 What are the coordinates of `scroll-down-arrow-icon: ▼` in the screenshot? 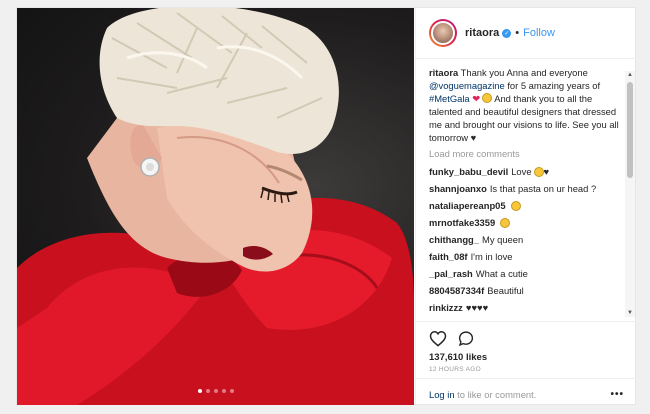 It's located at (630, 313).